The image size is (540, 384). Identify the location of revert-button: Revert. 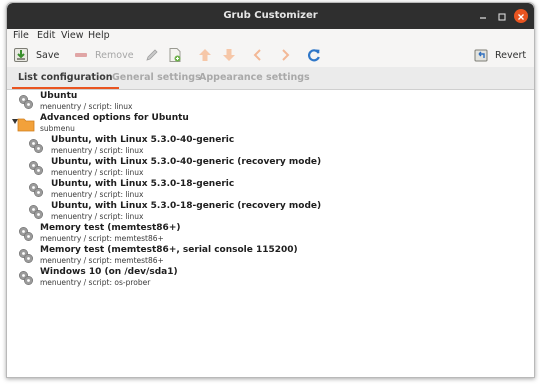
(499, 55).